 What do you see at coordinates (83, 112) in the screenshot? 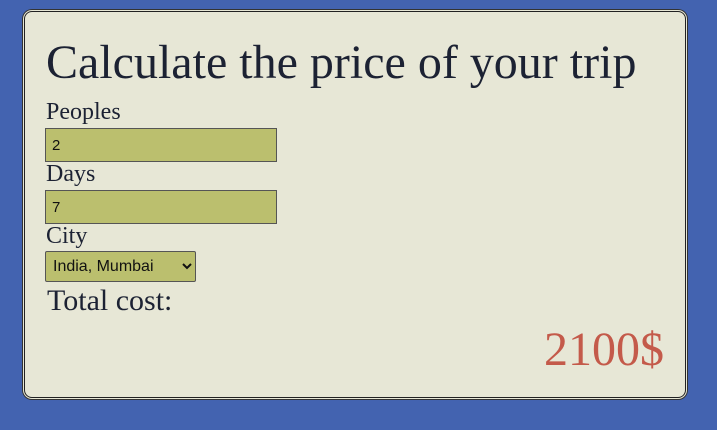
I see `peoples-label: Peoples` at bounding box center [83, 112].